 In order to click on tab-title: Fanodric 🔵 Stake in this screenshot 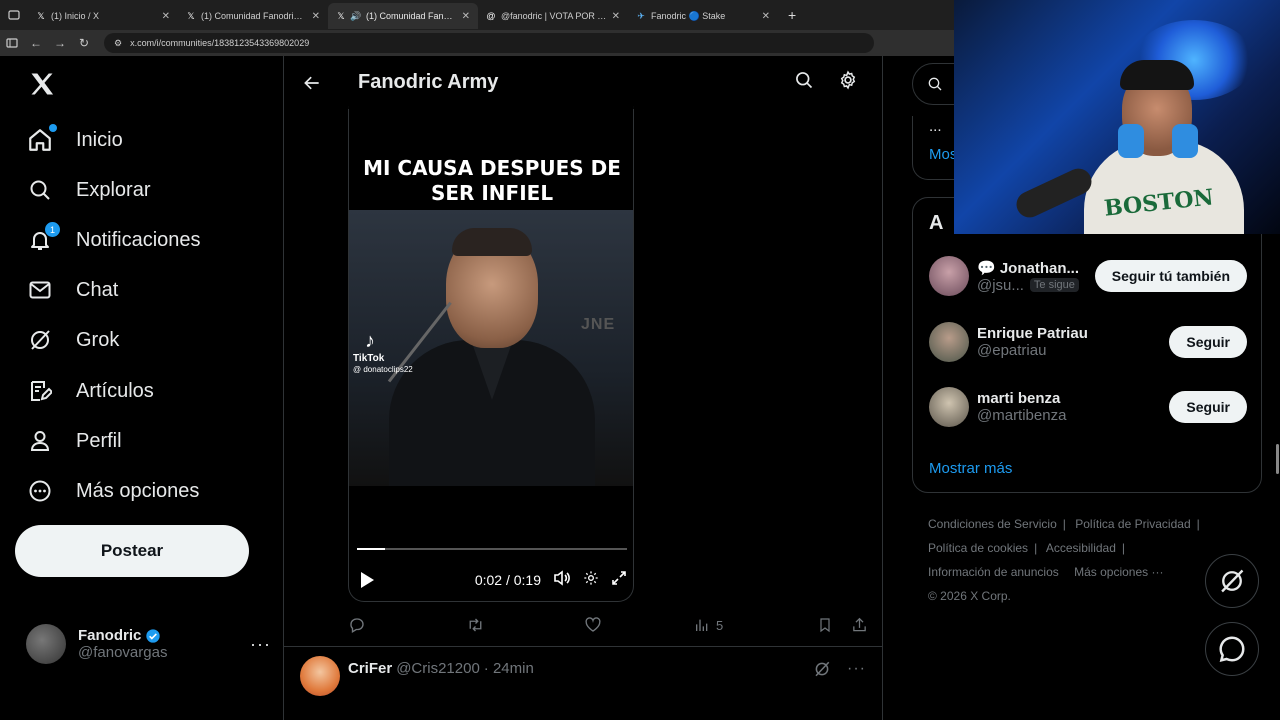, I will do `click(688, 15)`.